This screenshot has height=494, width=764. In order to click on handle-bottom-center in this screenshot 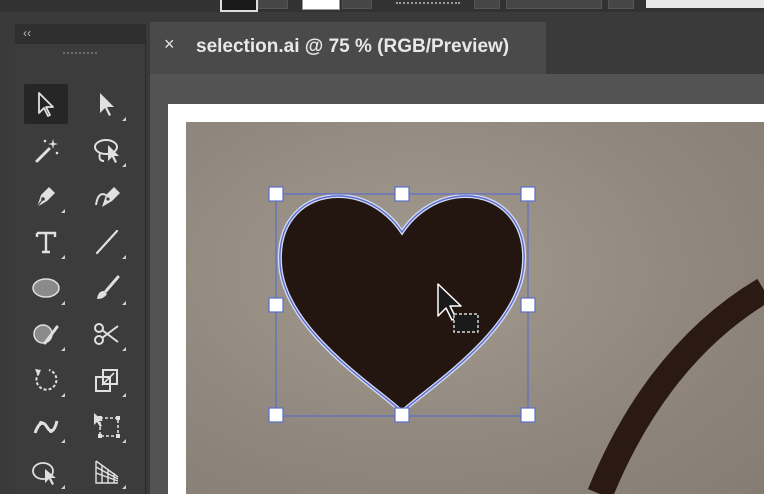, I will do `click(402, 415)`.